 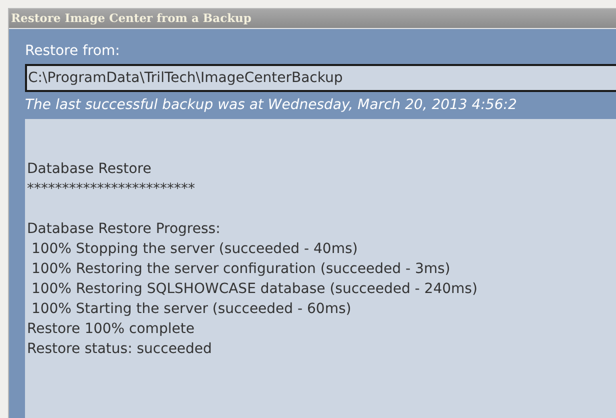 What do you see at coordinates (89, 169) in the screenshot?
I see `log-line: Database Restore` at bounding box center [89, 169].